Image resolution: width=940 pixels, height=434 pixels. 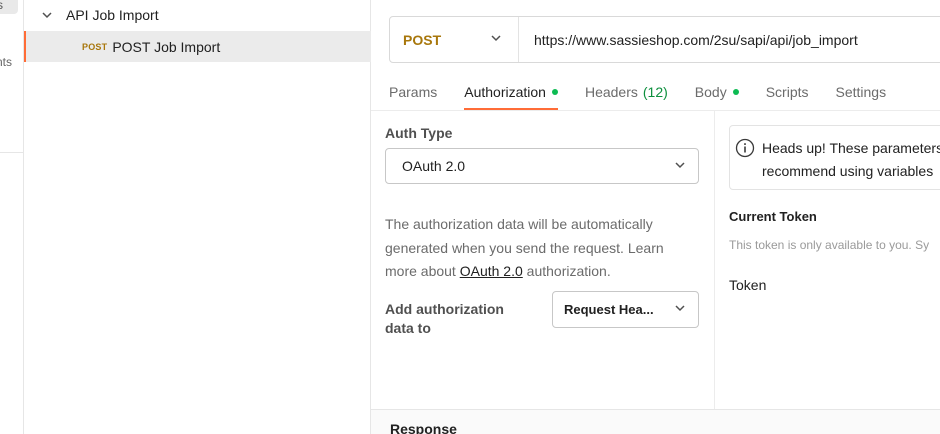 I want to click on method-select: POST, so click(x=454, y=39).